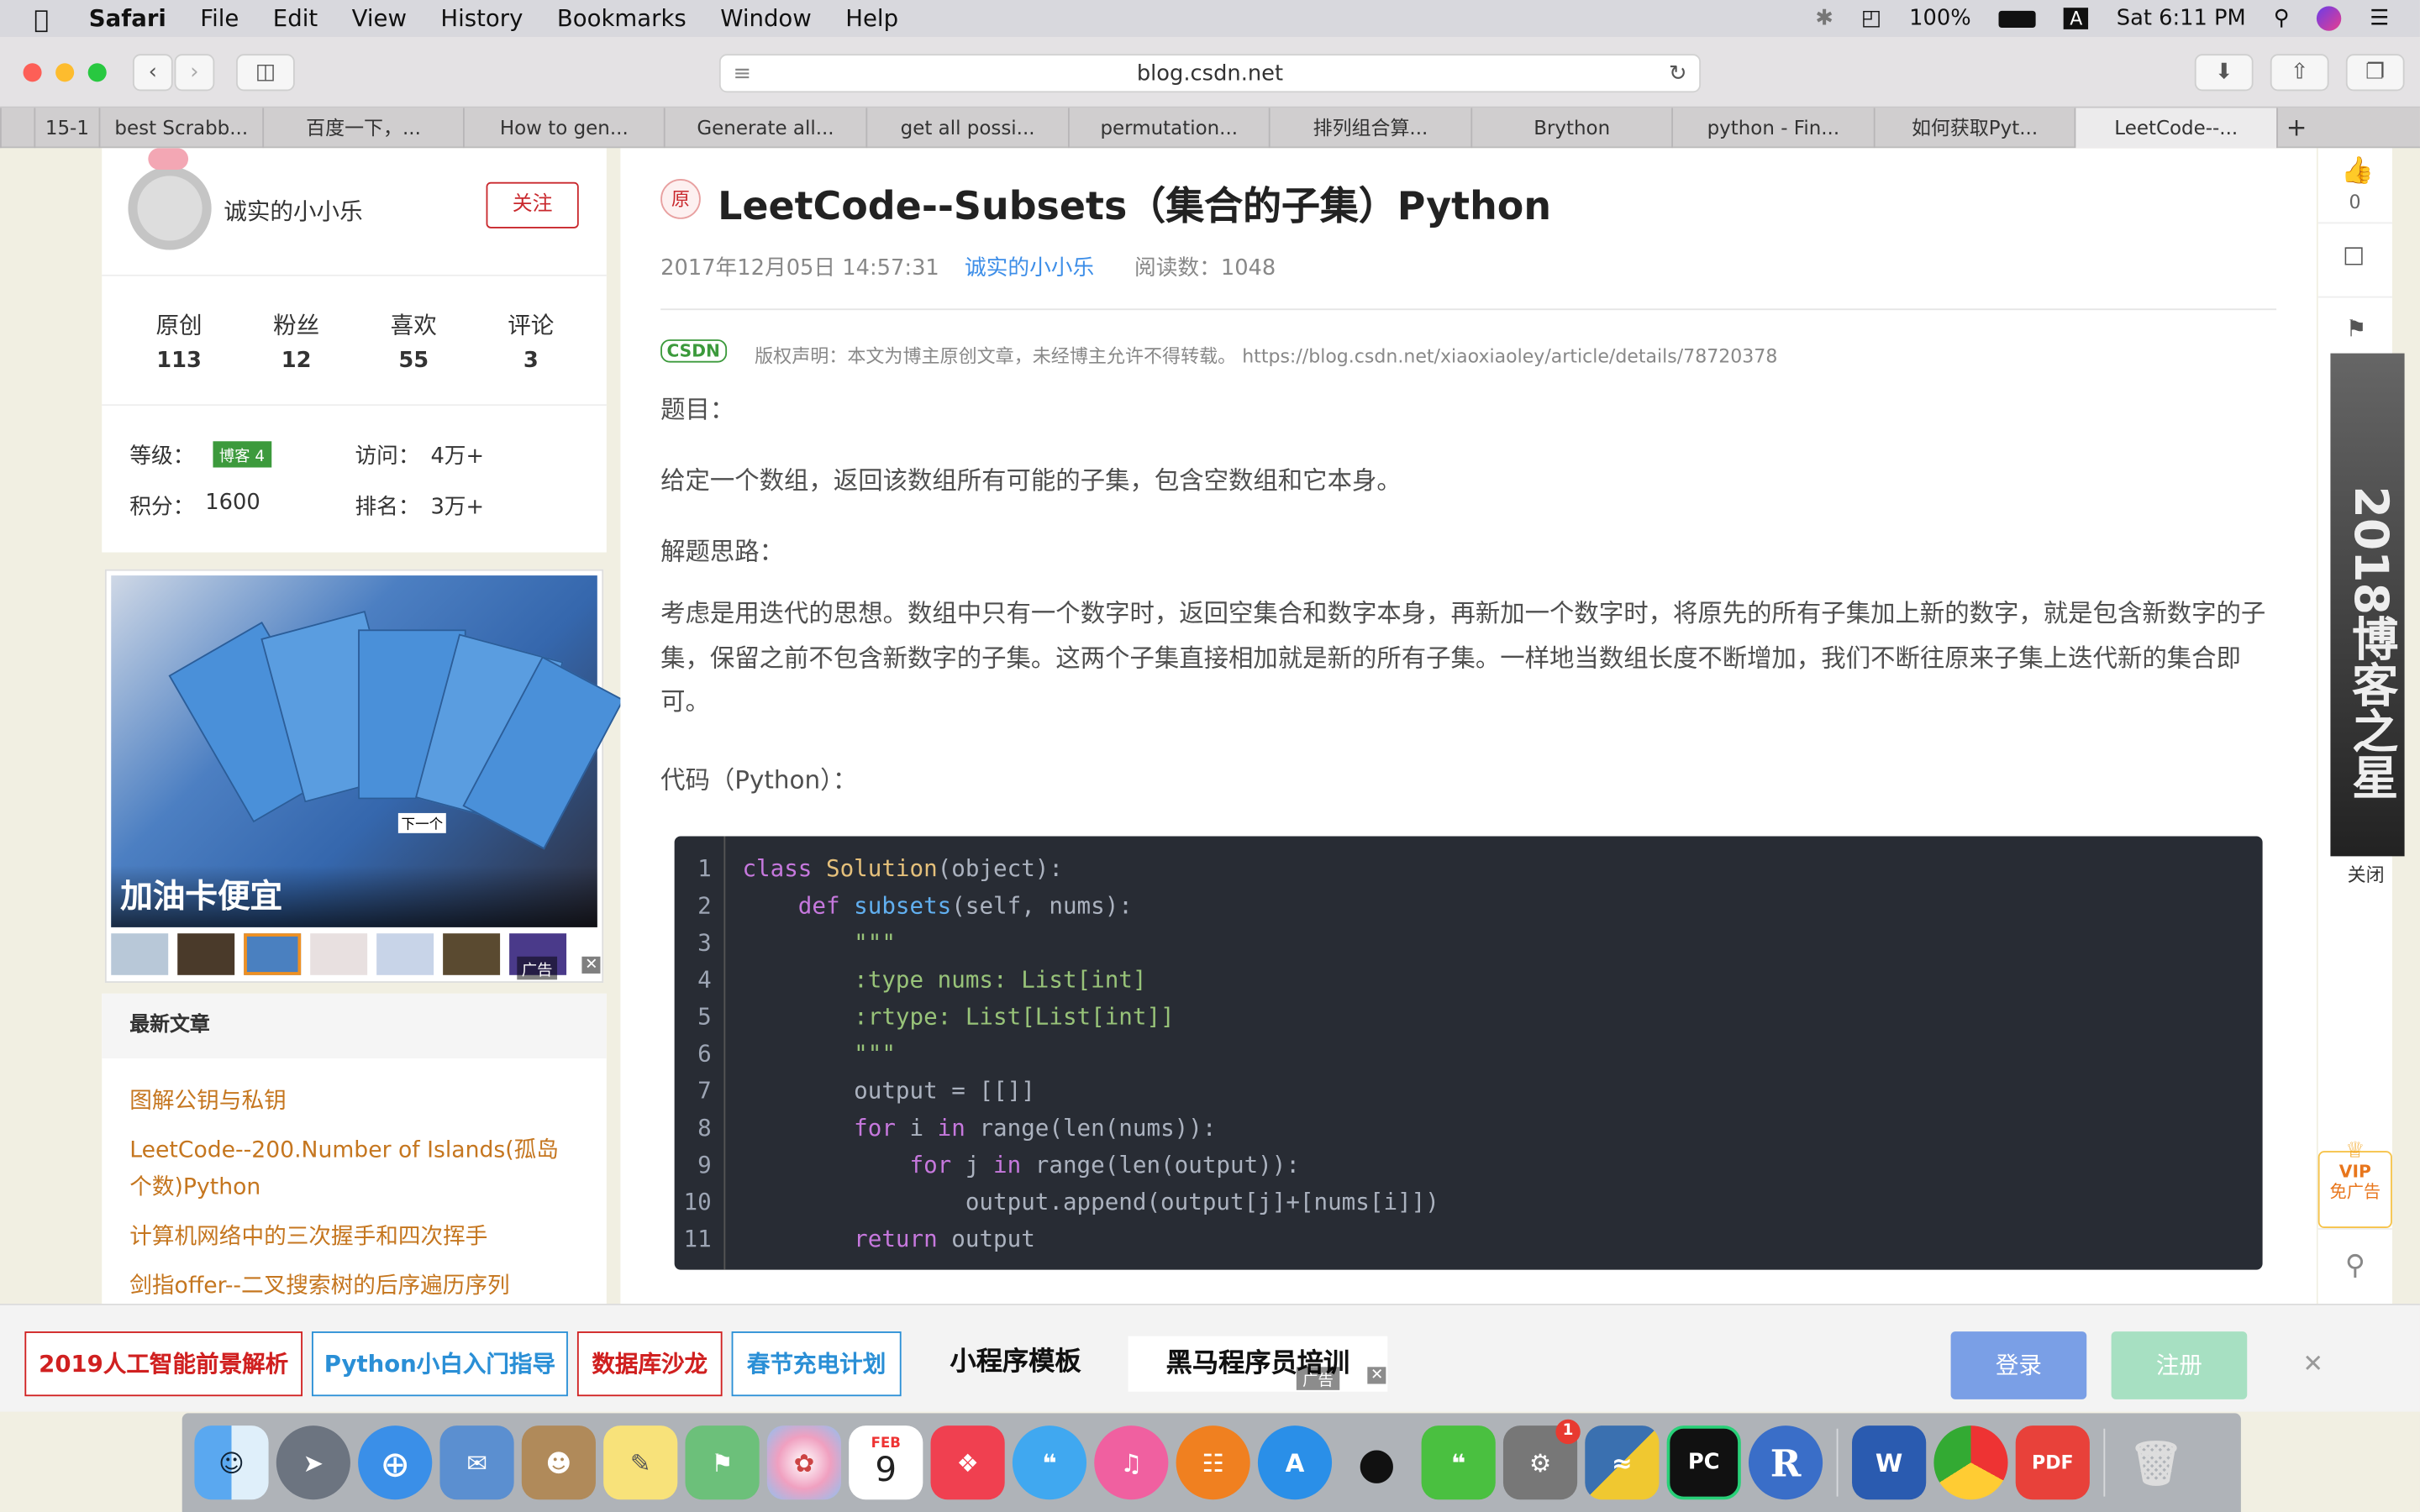  I want to click on app-menu: Safari, so click(128, 19).